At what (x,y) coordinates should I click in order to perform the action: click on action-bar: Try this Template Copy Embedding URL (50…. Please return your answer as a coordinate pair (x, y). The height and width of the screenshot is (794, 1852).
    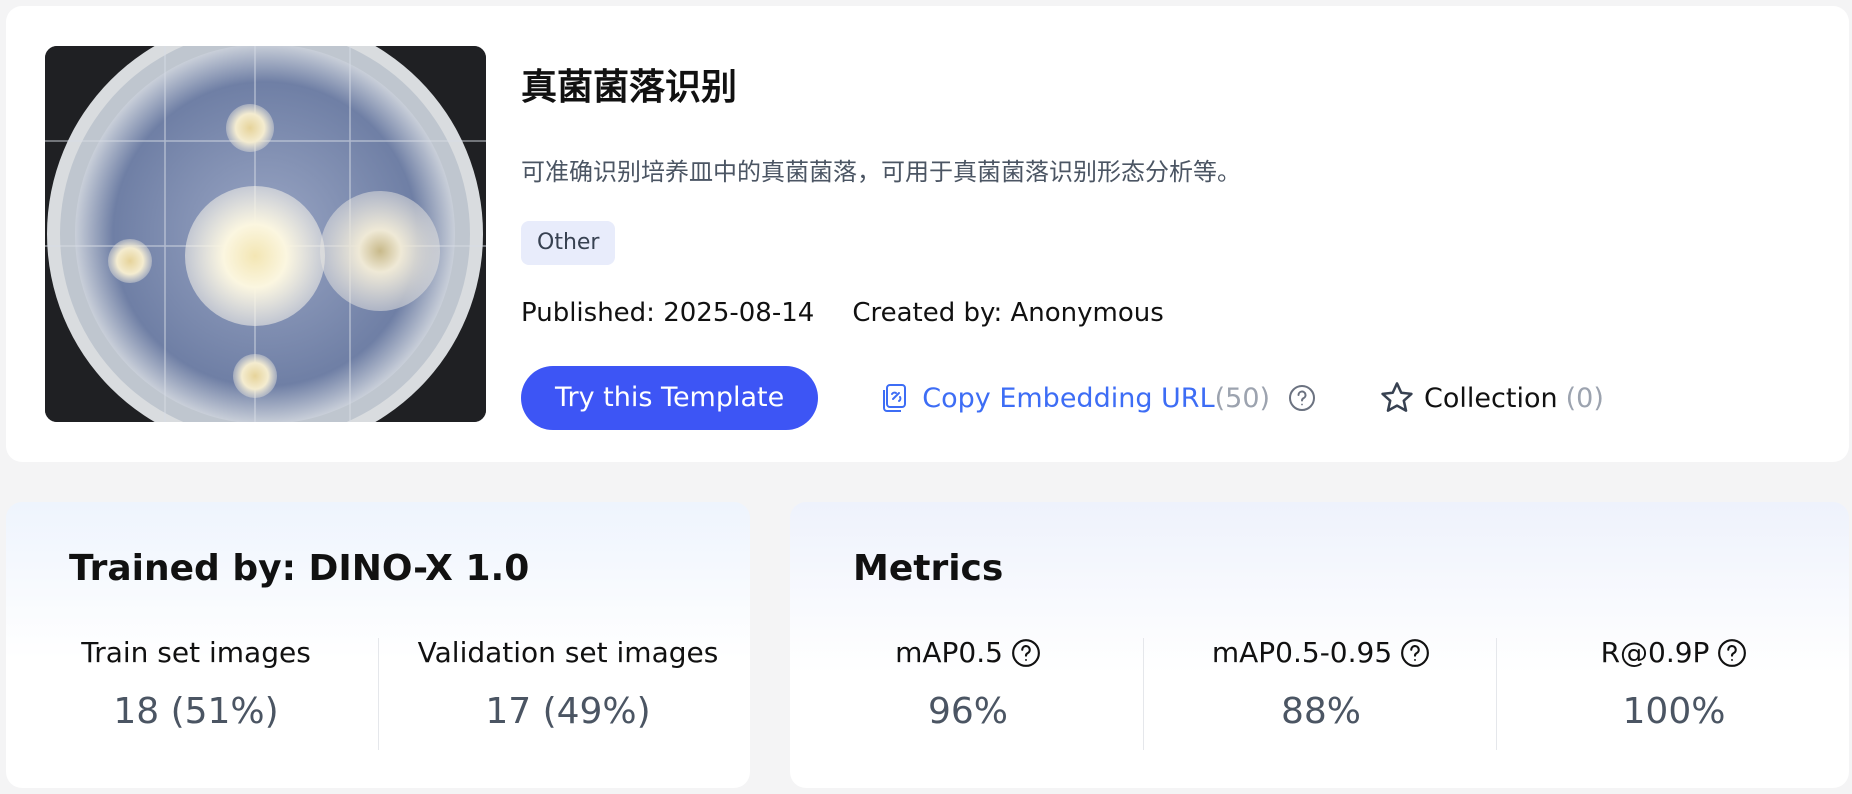
    Looking at the image, I should click on (1062, 398).